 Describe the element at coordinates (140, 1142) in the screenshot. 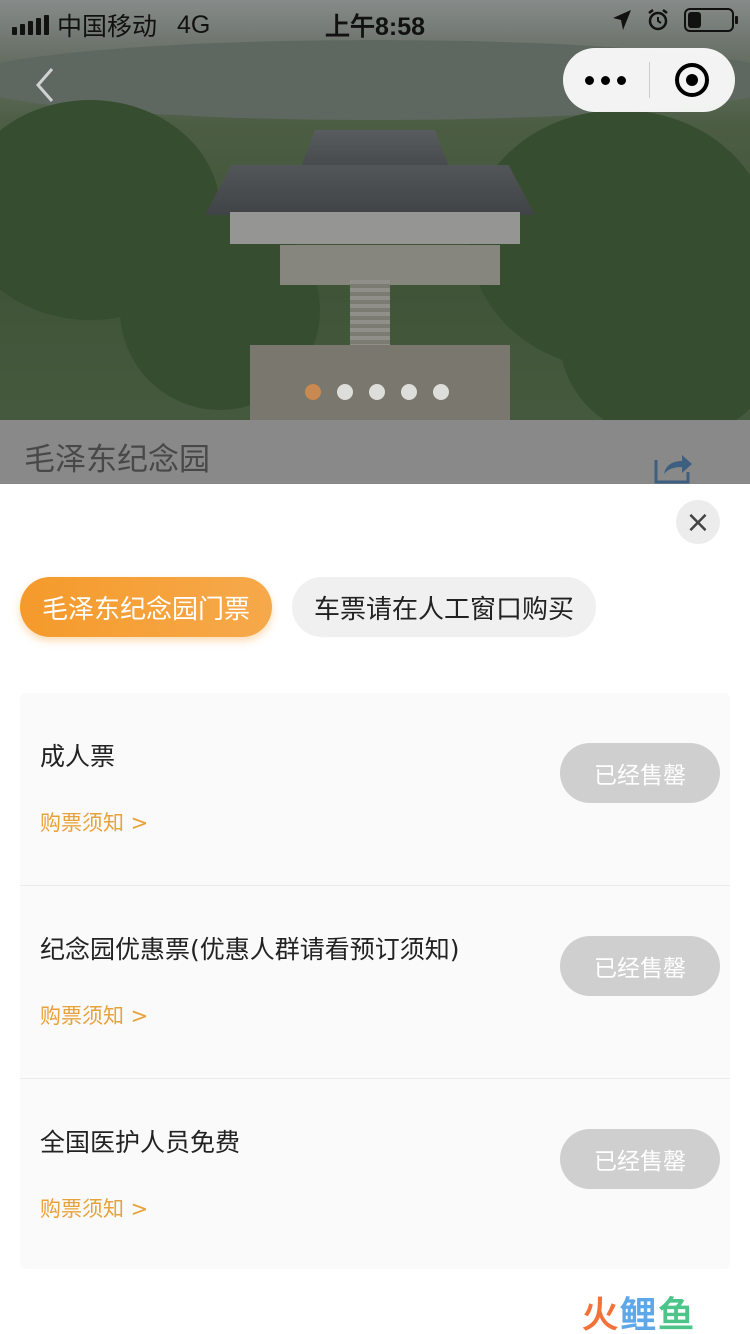

I see `ticket-name: 全国医护人员免费` at that location.